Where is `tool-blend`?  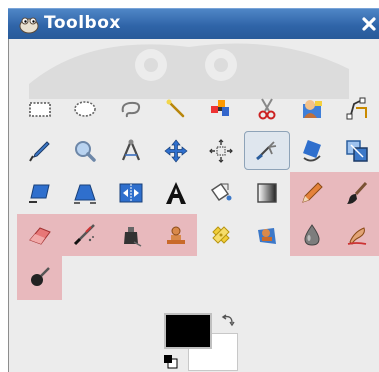
tool-blend is located at coordinates (267, 192).